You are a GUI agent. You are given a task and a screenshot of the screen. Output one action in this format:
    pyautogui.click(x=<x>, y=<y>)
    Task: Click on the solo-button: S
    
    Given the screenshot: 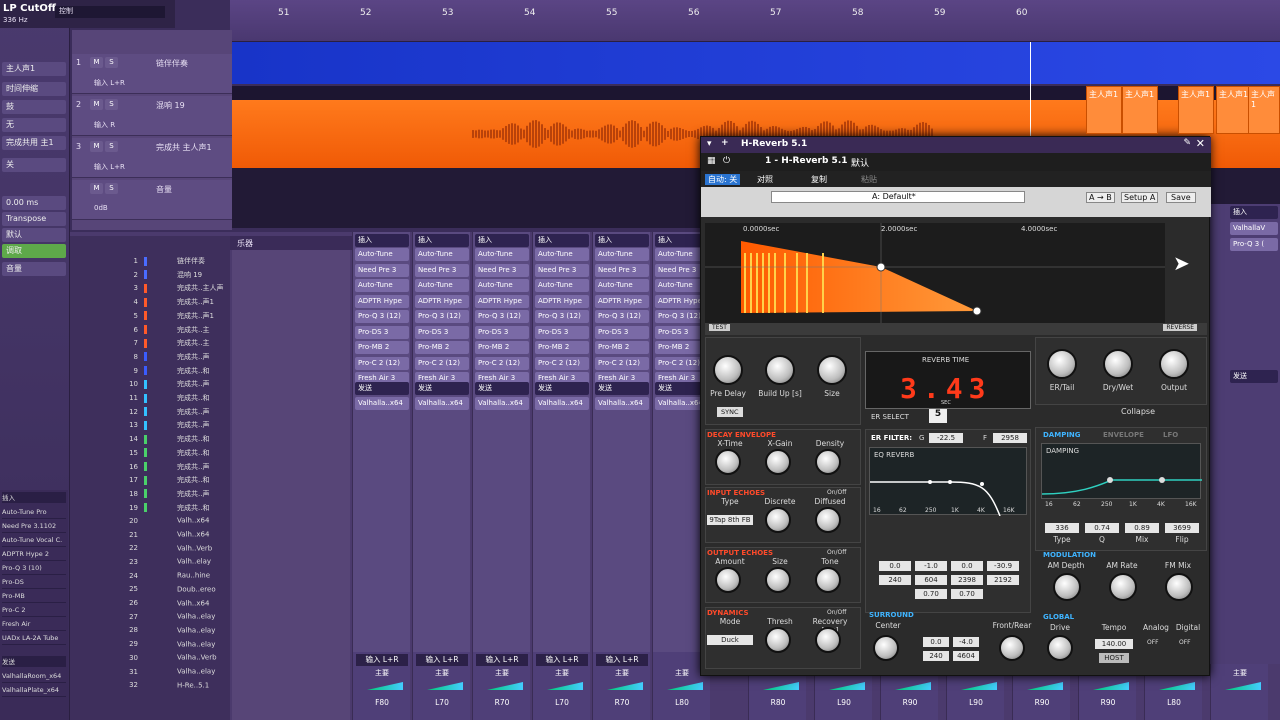 What is the action you would take?
    pyautogui.click(x=111, y=104)
    